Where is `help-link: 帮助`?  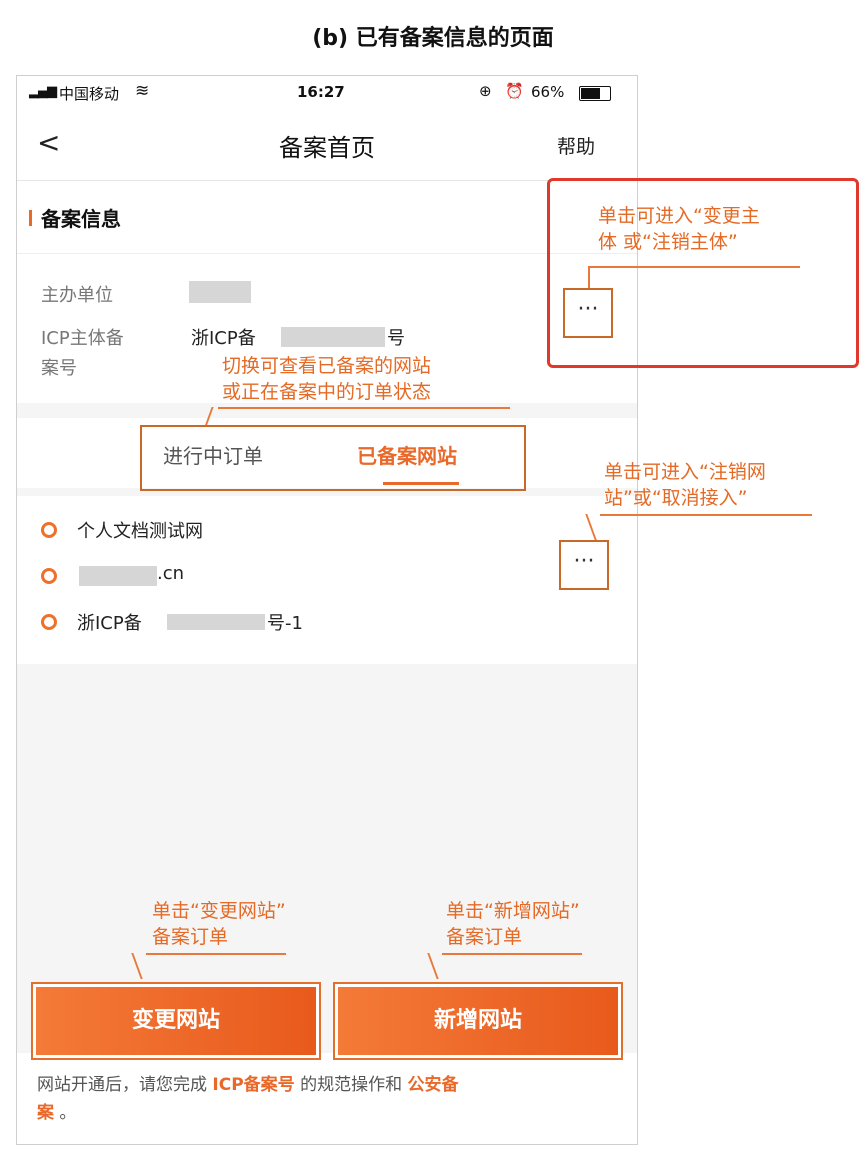 help-link: 帮助 is located at coordinates (576, 145).